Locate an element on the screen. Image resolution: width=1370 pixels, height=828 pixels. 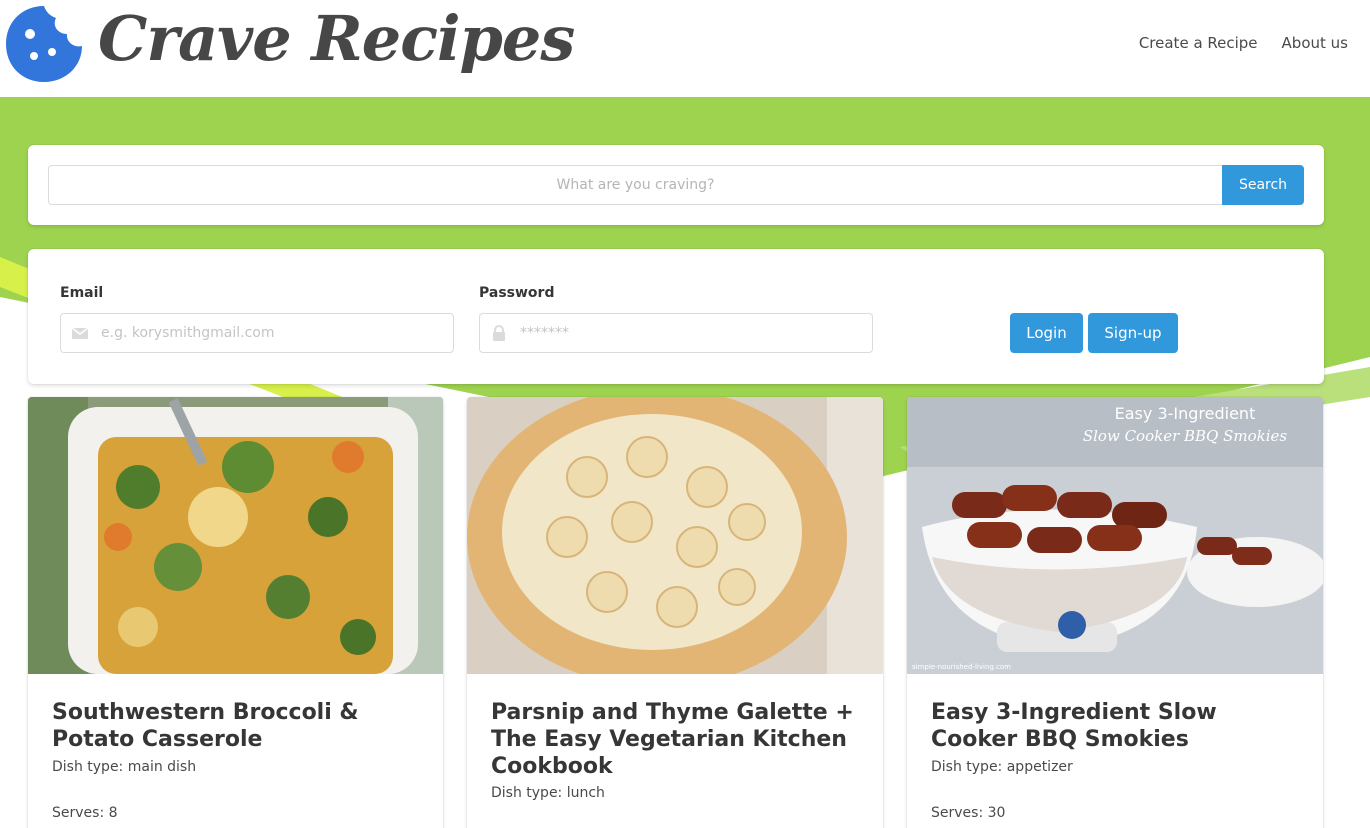
search-box: Search is located at coordinates (676, 185).